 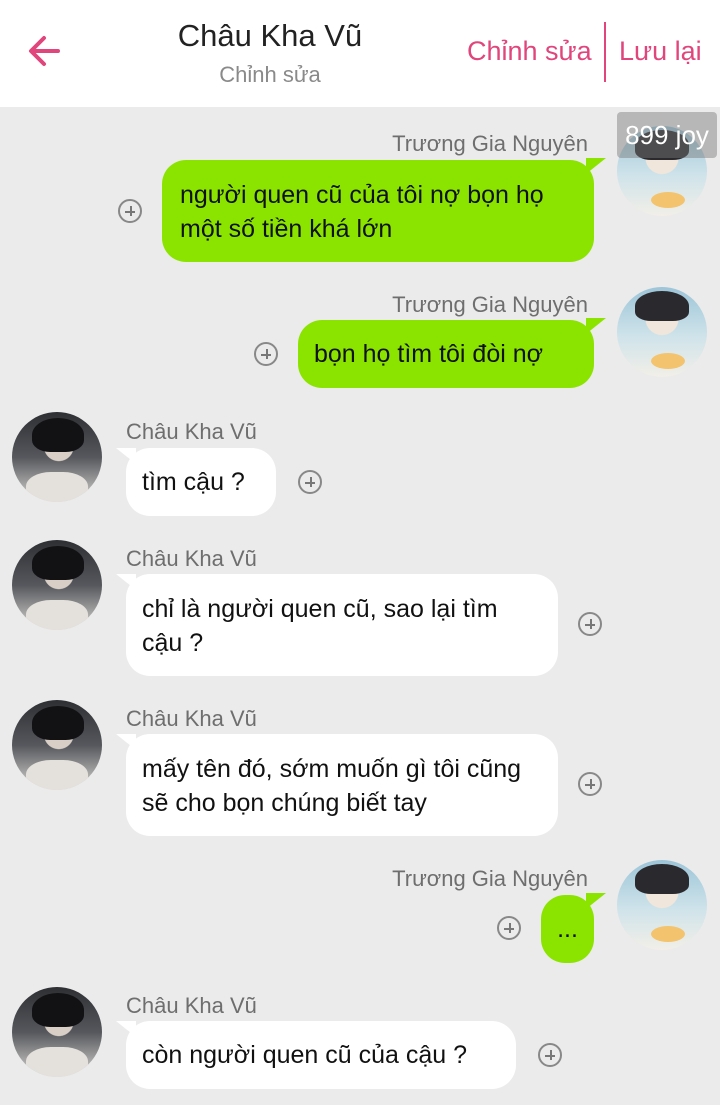 I want to click on header-bar: Châu Kha Vũ Chỉnh sửa Chỉnh sửa Lưu lại, so click(x=360, y=53).